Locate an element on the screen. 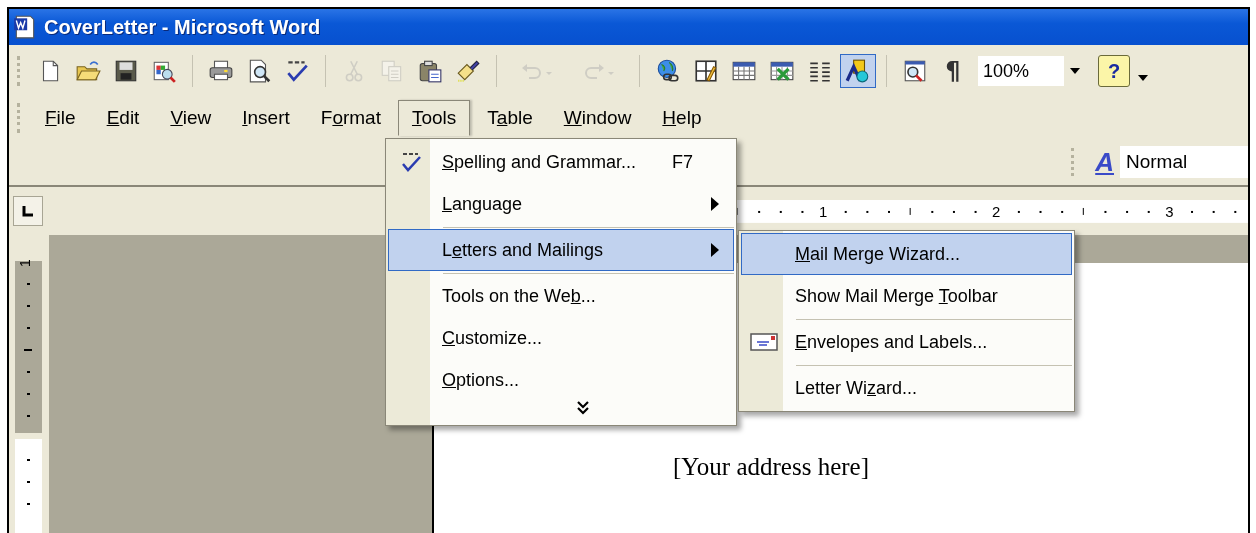  tab-selector-button is located at coordinates (28, 211).